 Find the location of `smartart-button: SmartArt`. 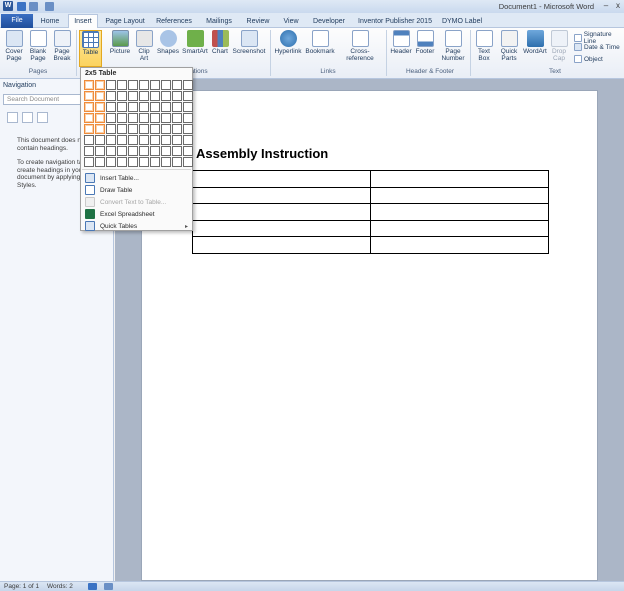

smartart-button: SmartArt is located at coordinates (195, 42).